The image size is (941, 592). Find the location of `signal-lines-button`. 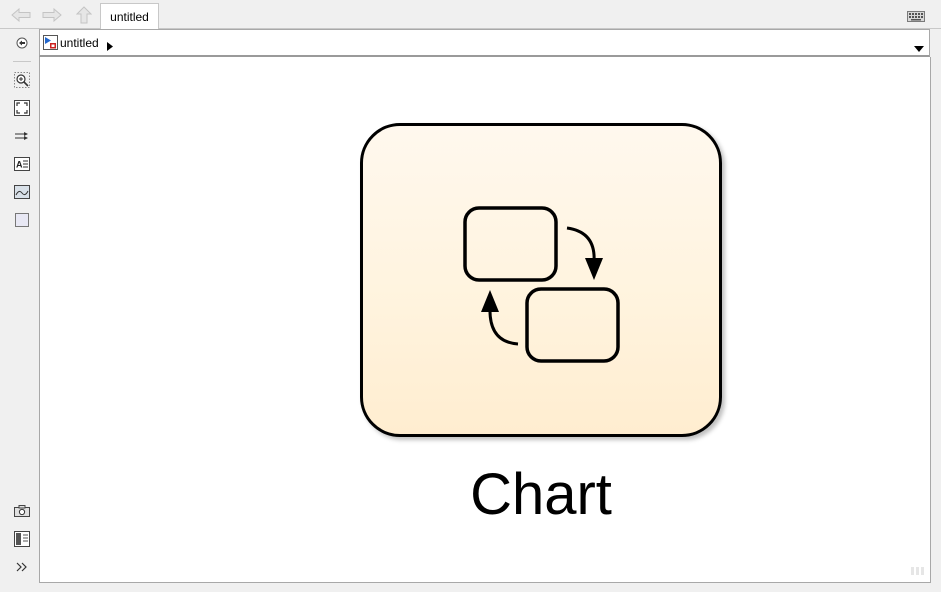

signal-lines-button is located at coordinates (22, 136).